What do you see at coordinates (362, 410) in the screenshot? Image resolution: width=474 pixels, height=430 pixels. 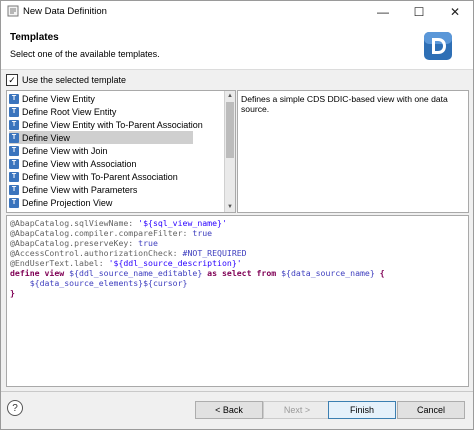 I see `finish-button: Finish` at bounding box center [362, 410].